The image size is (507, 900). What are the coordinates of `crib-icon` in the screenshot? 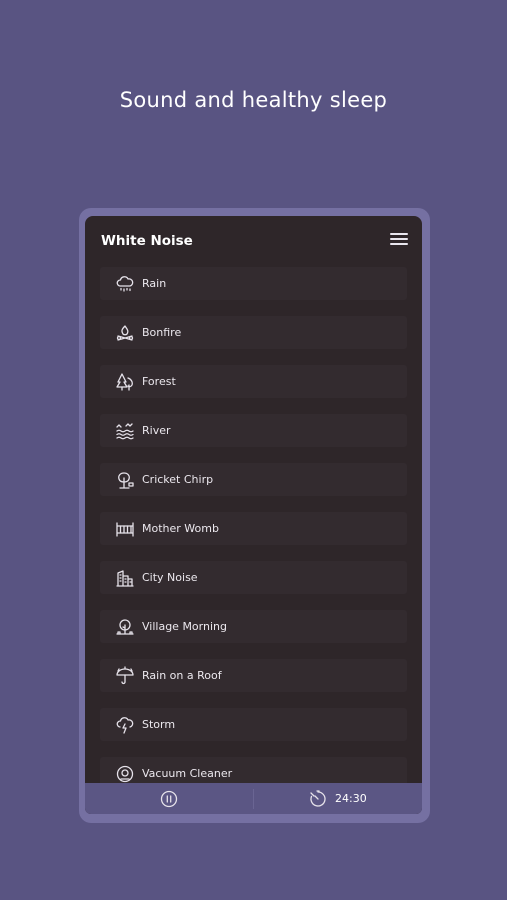 It's located at (125, 529).